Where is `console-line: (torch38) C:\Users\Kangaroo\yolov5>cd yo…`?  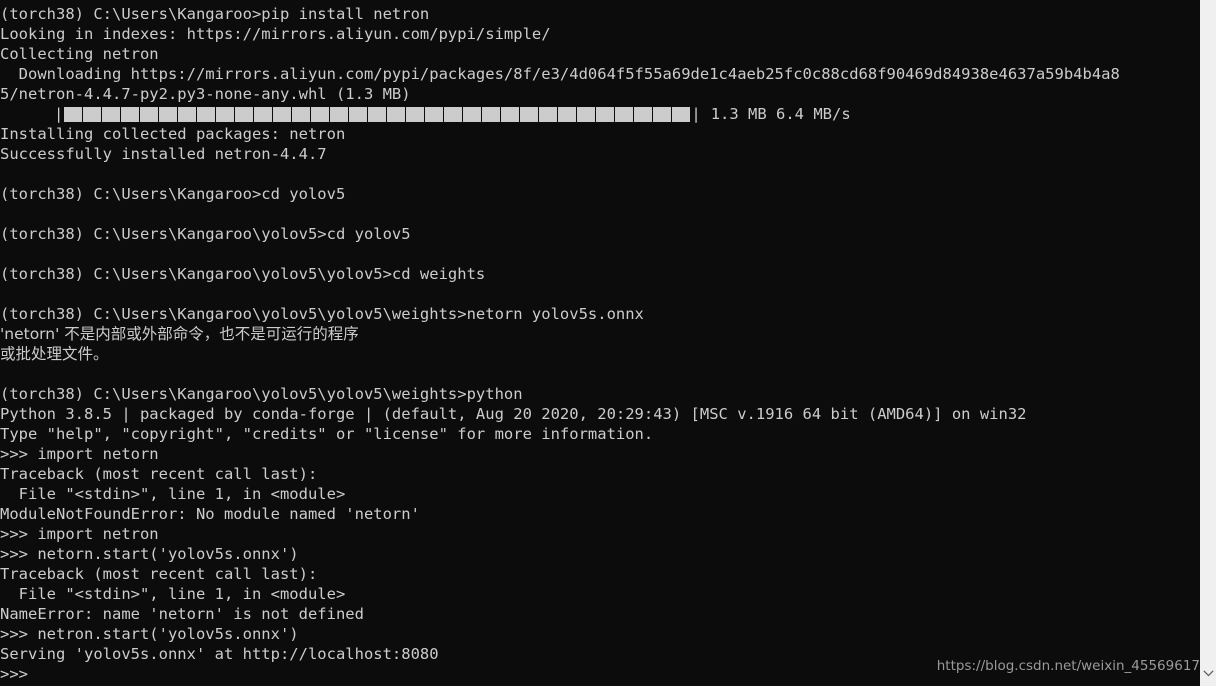
console-line: (torch38) C:\Users\Kangaroo\yolov5>cd yo… is located at coordinates (205, 234).